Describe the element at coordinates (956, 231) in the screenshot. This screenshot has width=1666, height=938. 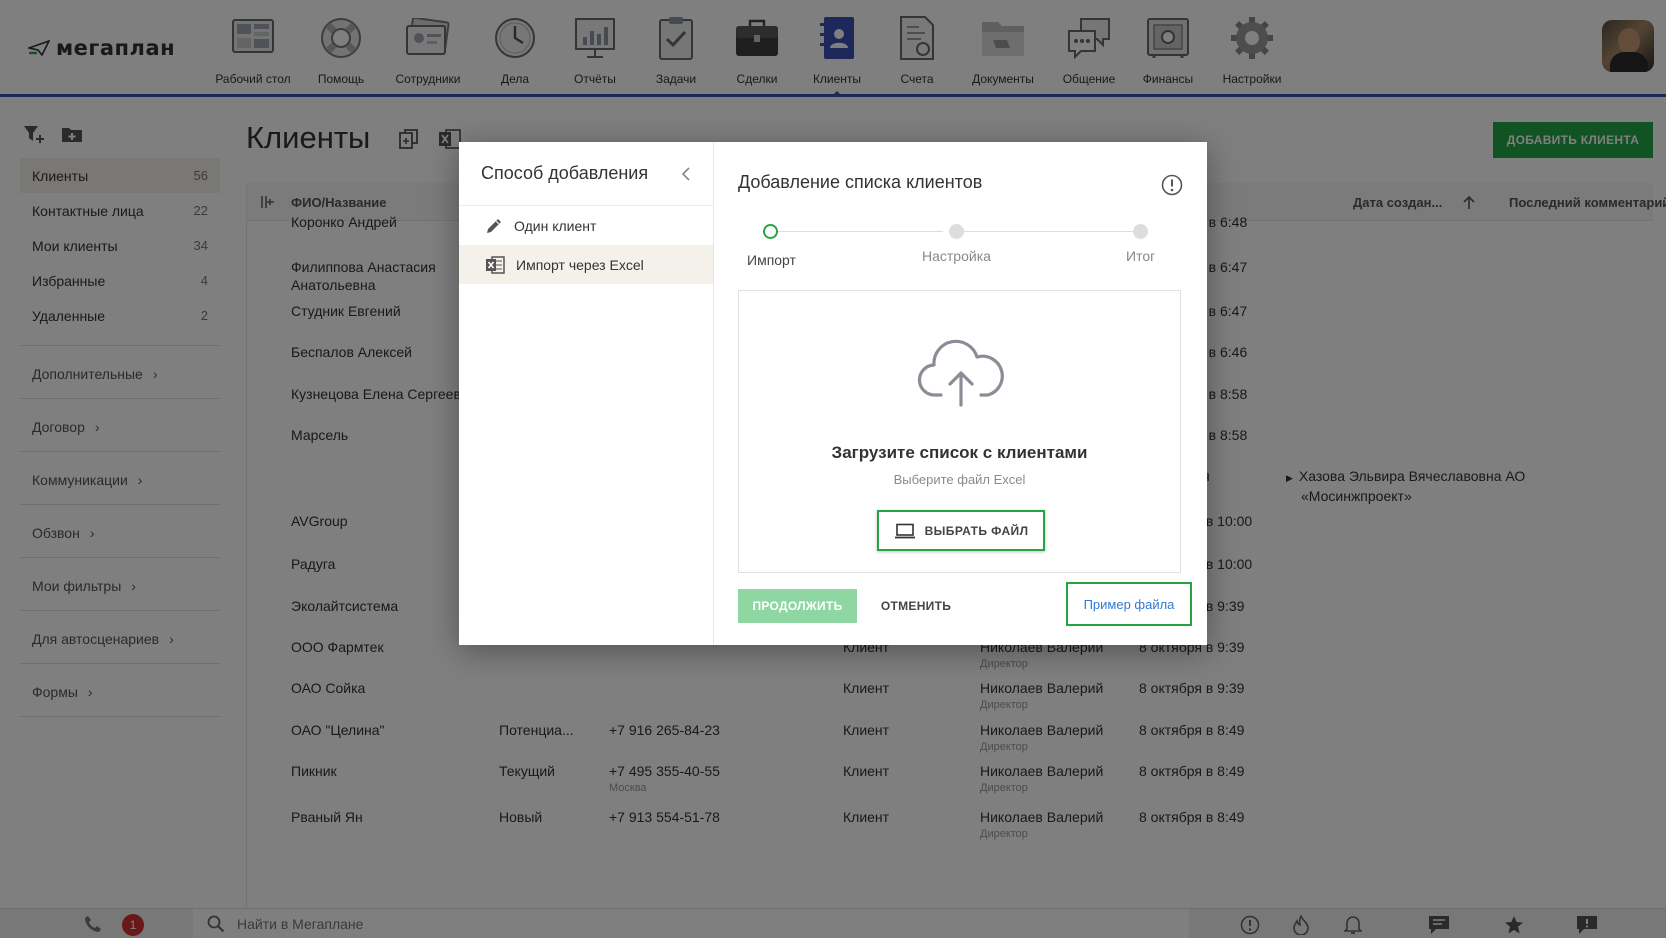
I see `step-dot-settings` at that location.